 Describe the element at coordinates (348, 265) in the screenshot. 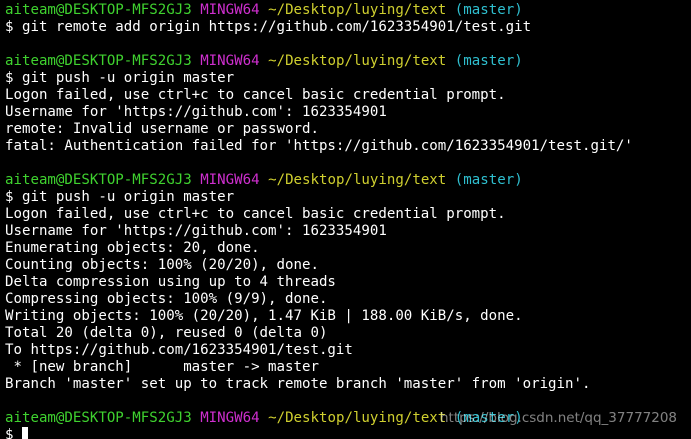

I see `output-line: Counting objects: 100% (20/20), done.` at that location.